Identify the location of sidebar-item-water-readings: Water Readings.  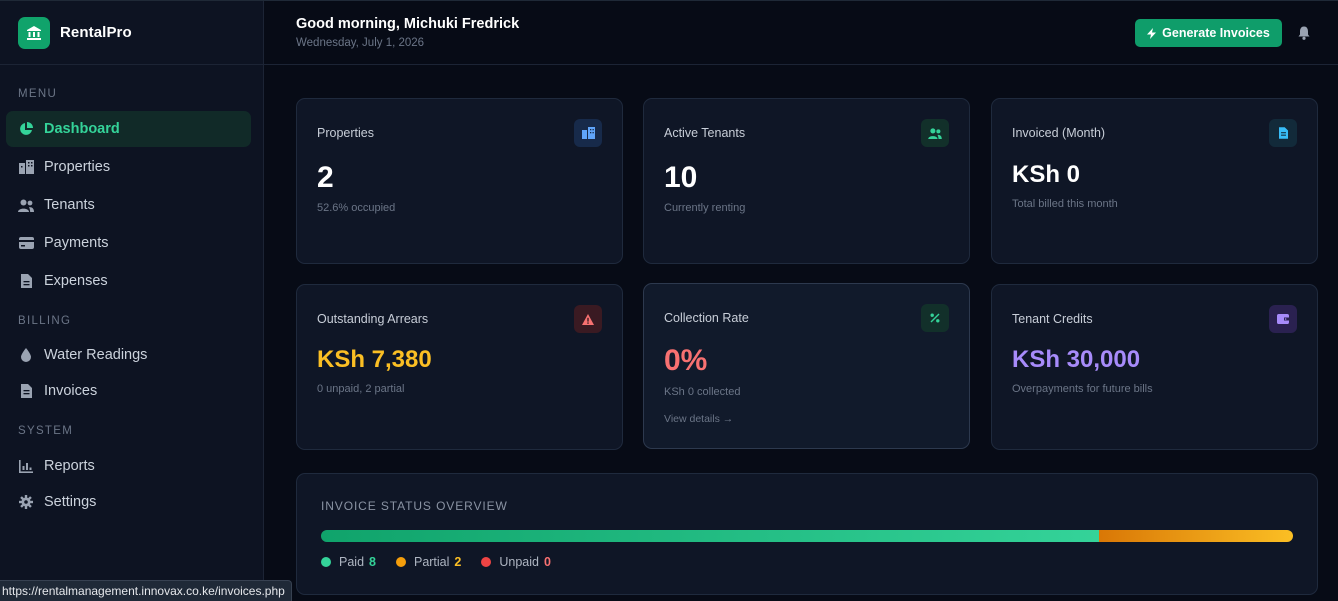
(128, 355).